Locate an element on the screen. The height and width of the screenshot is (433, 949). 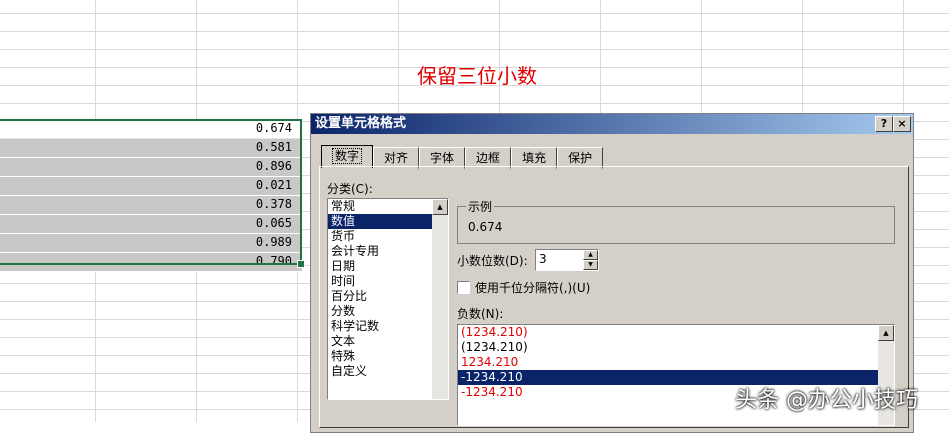
decimals-stepper: 3 ▲ ▼ is located at coordinates (567, 260).